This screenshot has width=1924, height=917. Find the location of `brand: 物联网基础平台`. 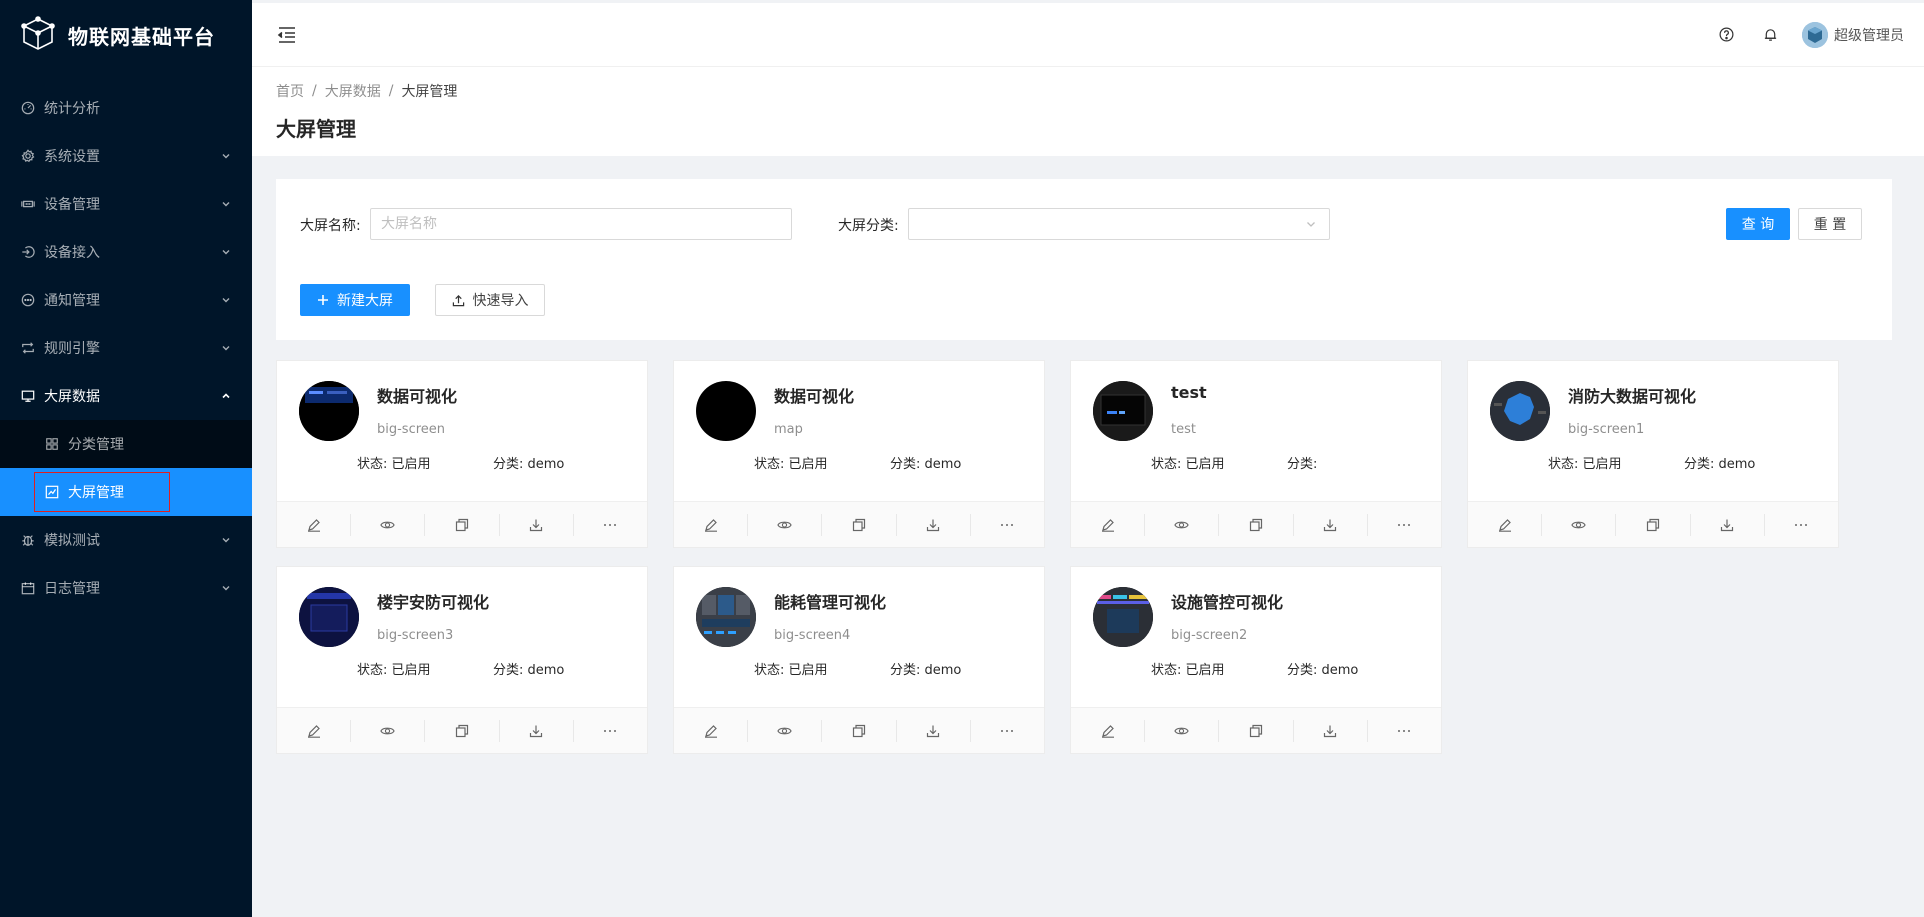

brand: 物联网基础平台 is located at coordinates (126, 35).